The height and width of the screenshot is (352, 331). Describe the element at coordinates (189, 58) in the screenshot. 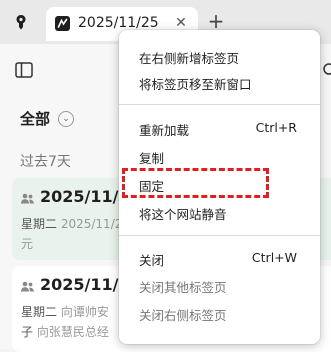

I see `menu-item-label: 在右侧新增标签页` at that location.